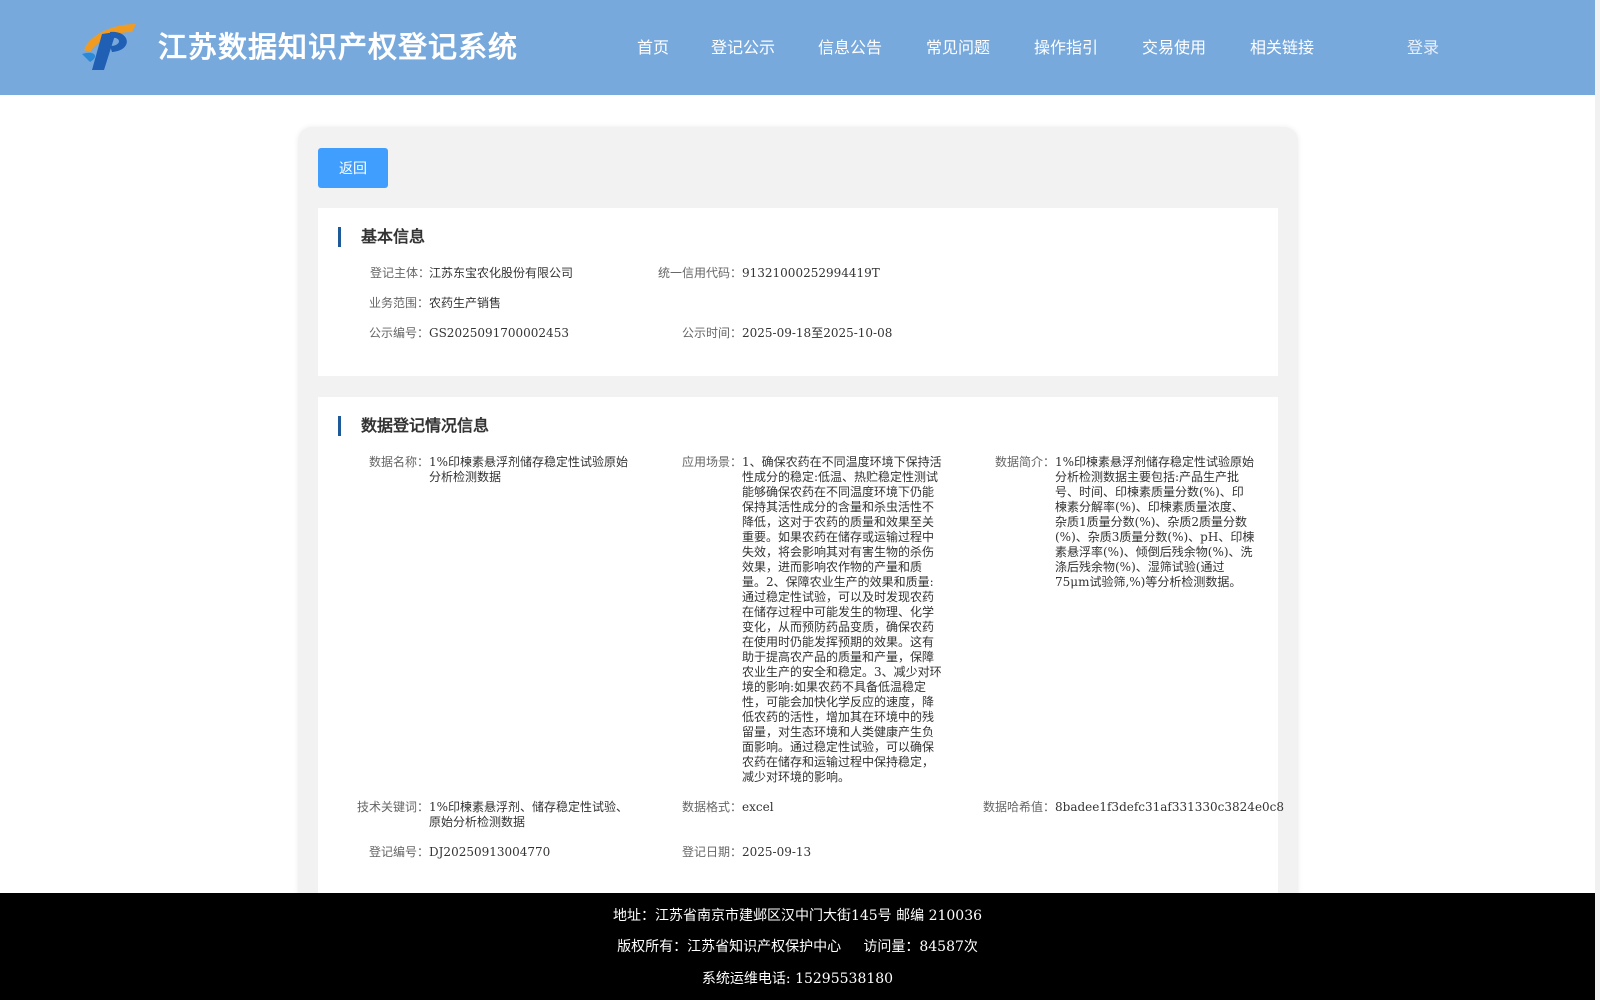 This screenshot has width=1600, height=1000. What do you see at coordinates (850, 46) in the screenshot?
I see `nav-announcements: 信息公告` at bounding box center [850, 46].